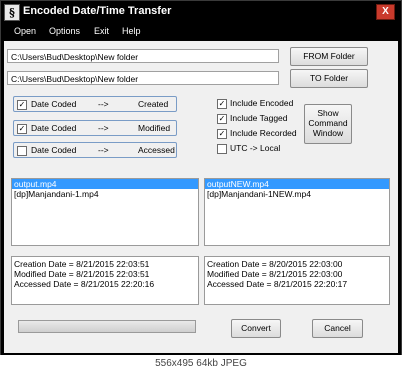 This screenshot has width=402, height=373. Describe the element at coordinates (255, 148) in the screenshot. I see `utc-to-local-label: UTC -> Local` at that location.